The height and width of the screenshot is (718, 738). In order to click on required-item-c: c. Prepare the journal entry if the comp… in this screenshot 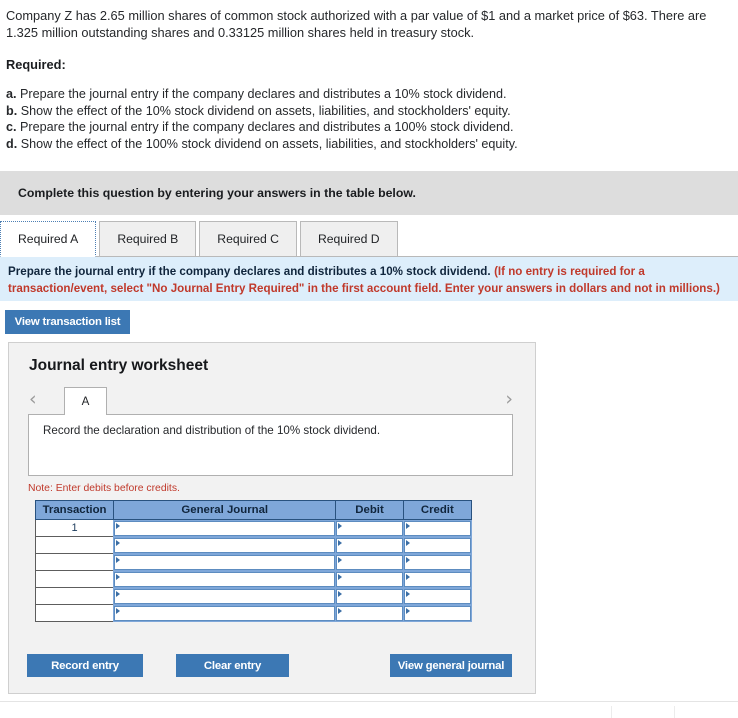, I will do `click(372, 127)`.